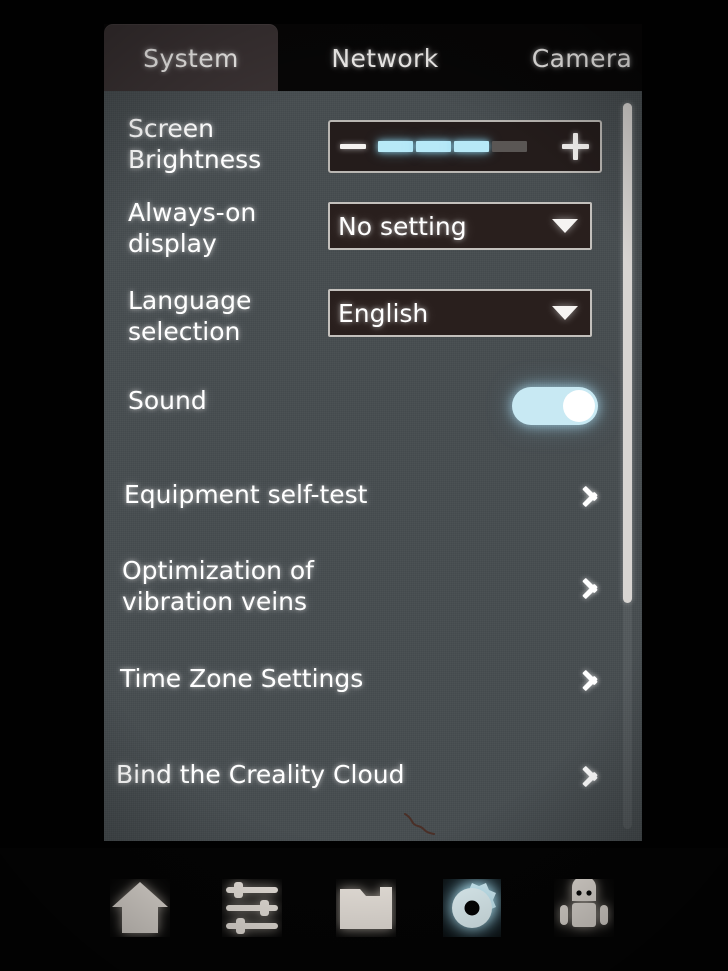  Describe the element at coordinates (460, 313) in the screenshot. I see `language-selection-dropdown: English` at that location.